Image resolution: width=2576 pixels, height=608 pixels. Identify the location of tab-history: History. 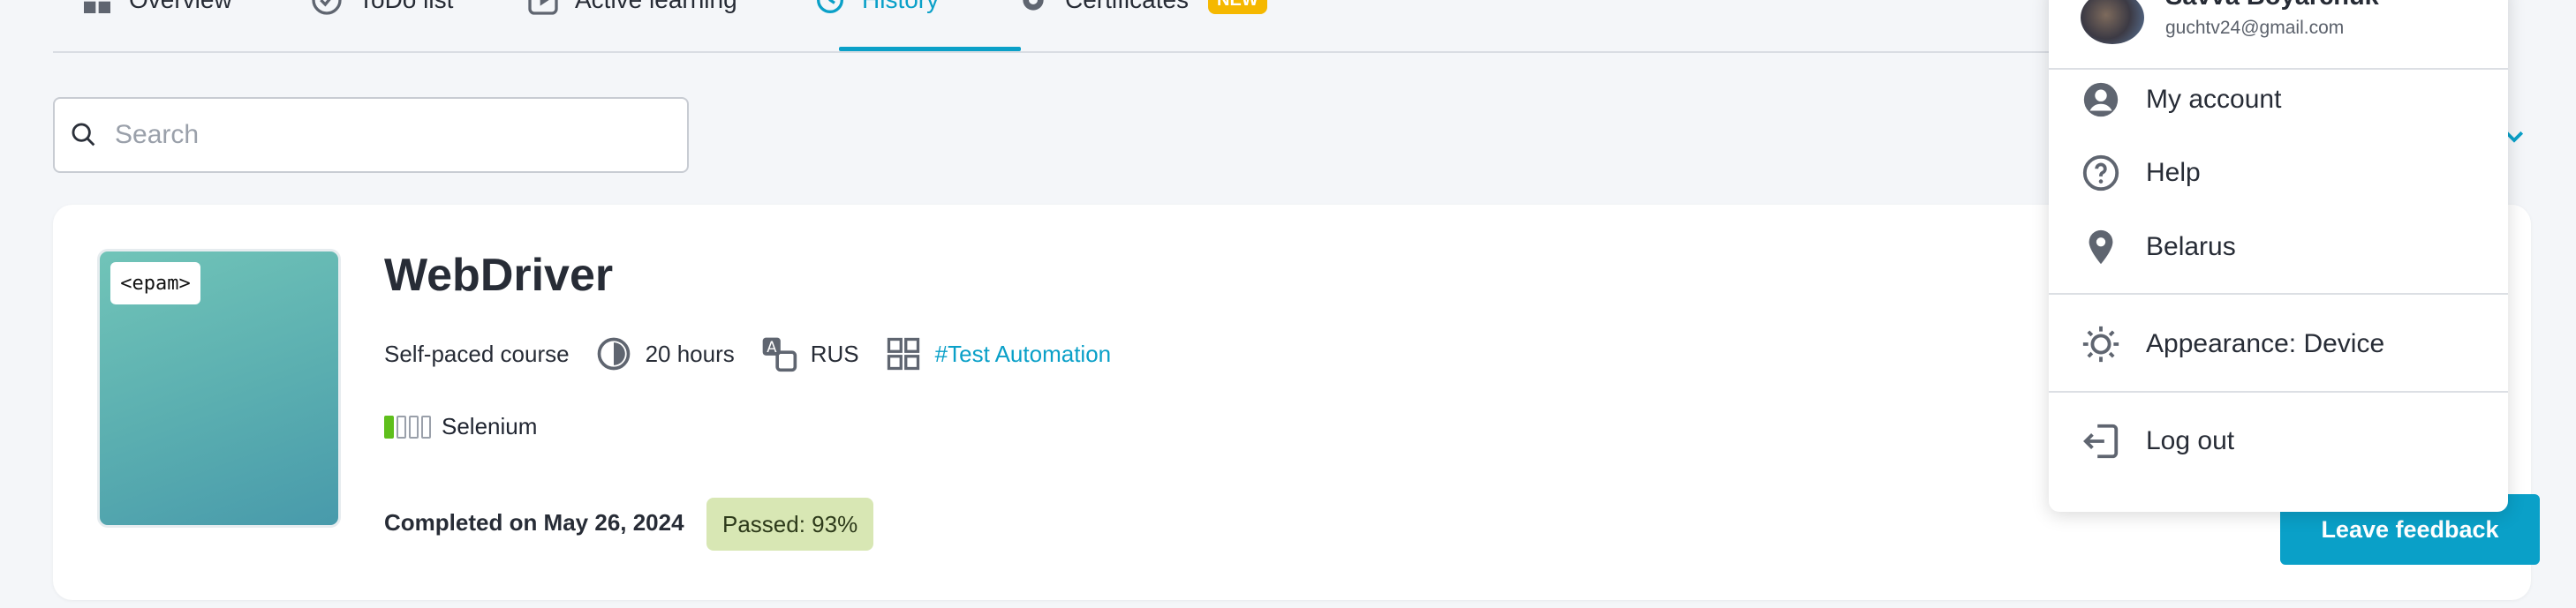
(875, 8).